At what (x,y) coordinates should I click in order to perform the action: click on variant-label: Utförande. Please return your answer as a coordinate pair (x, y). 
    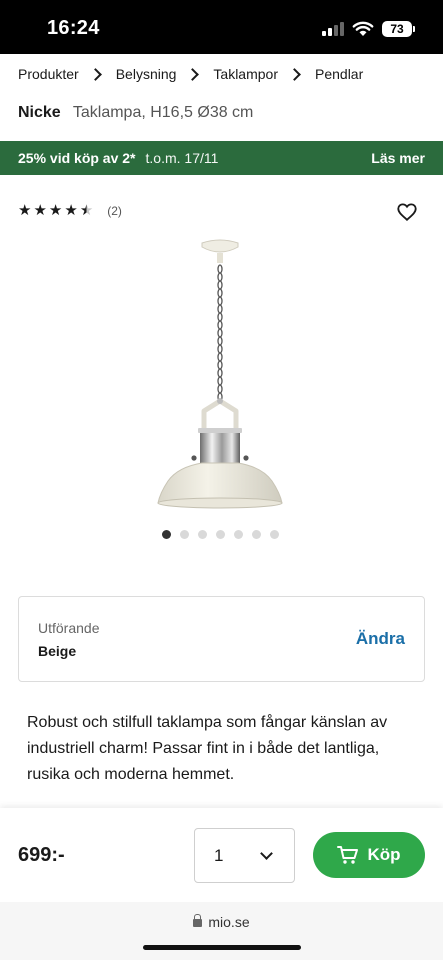
    Looking at the image, I should click on (69, 628).